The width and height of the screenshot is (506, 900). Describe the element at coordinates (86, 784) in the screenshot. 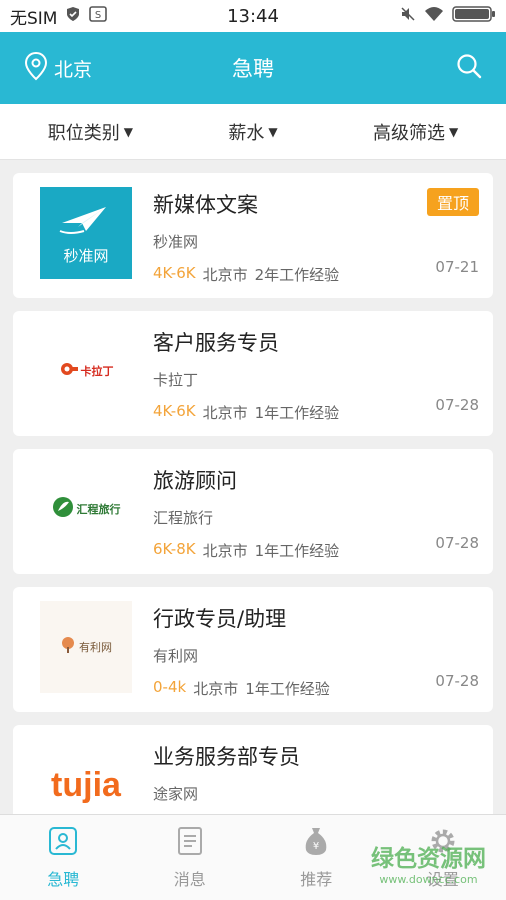

I see `logo-text: tujia` at that location.